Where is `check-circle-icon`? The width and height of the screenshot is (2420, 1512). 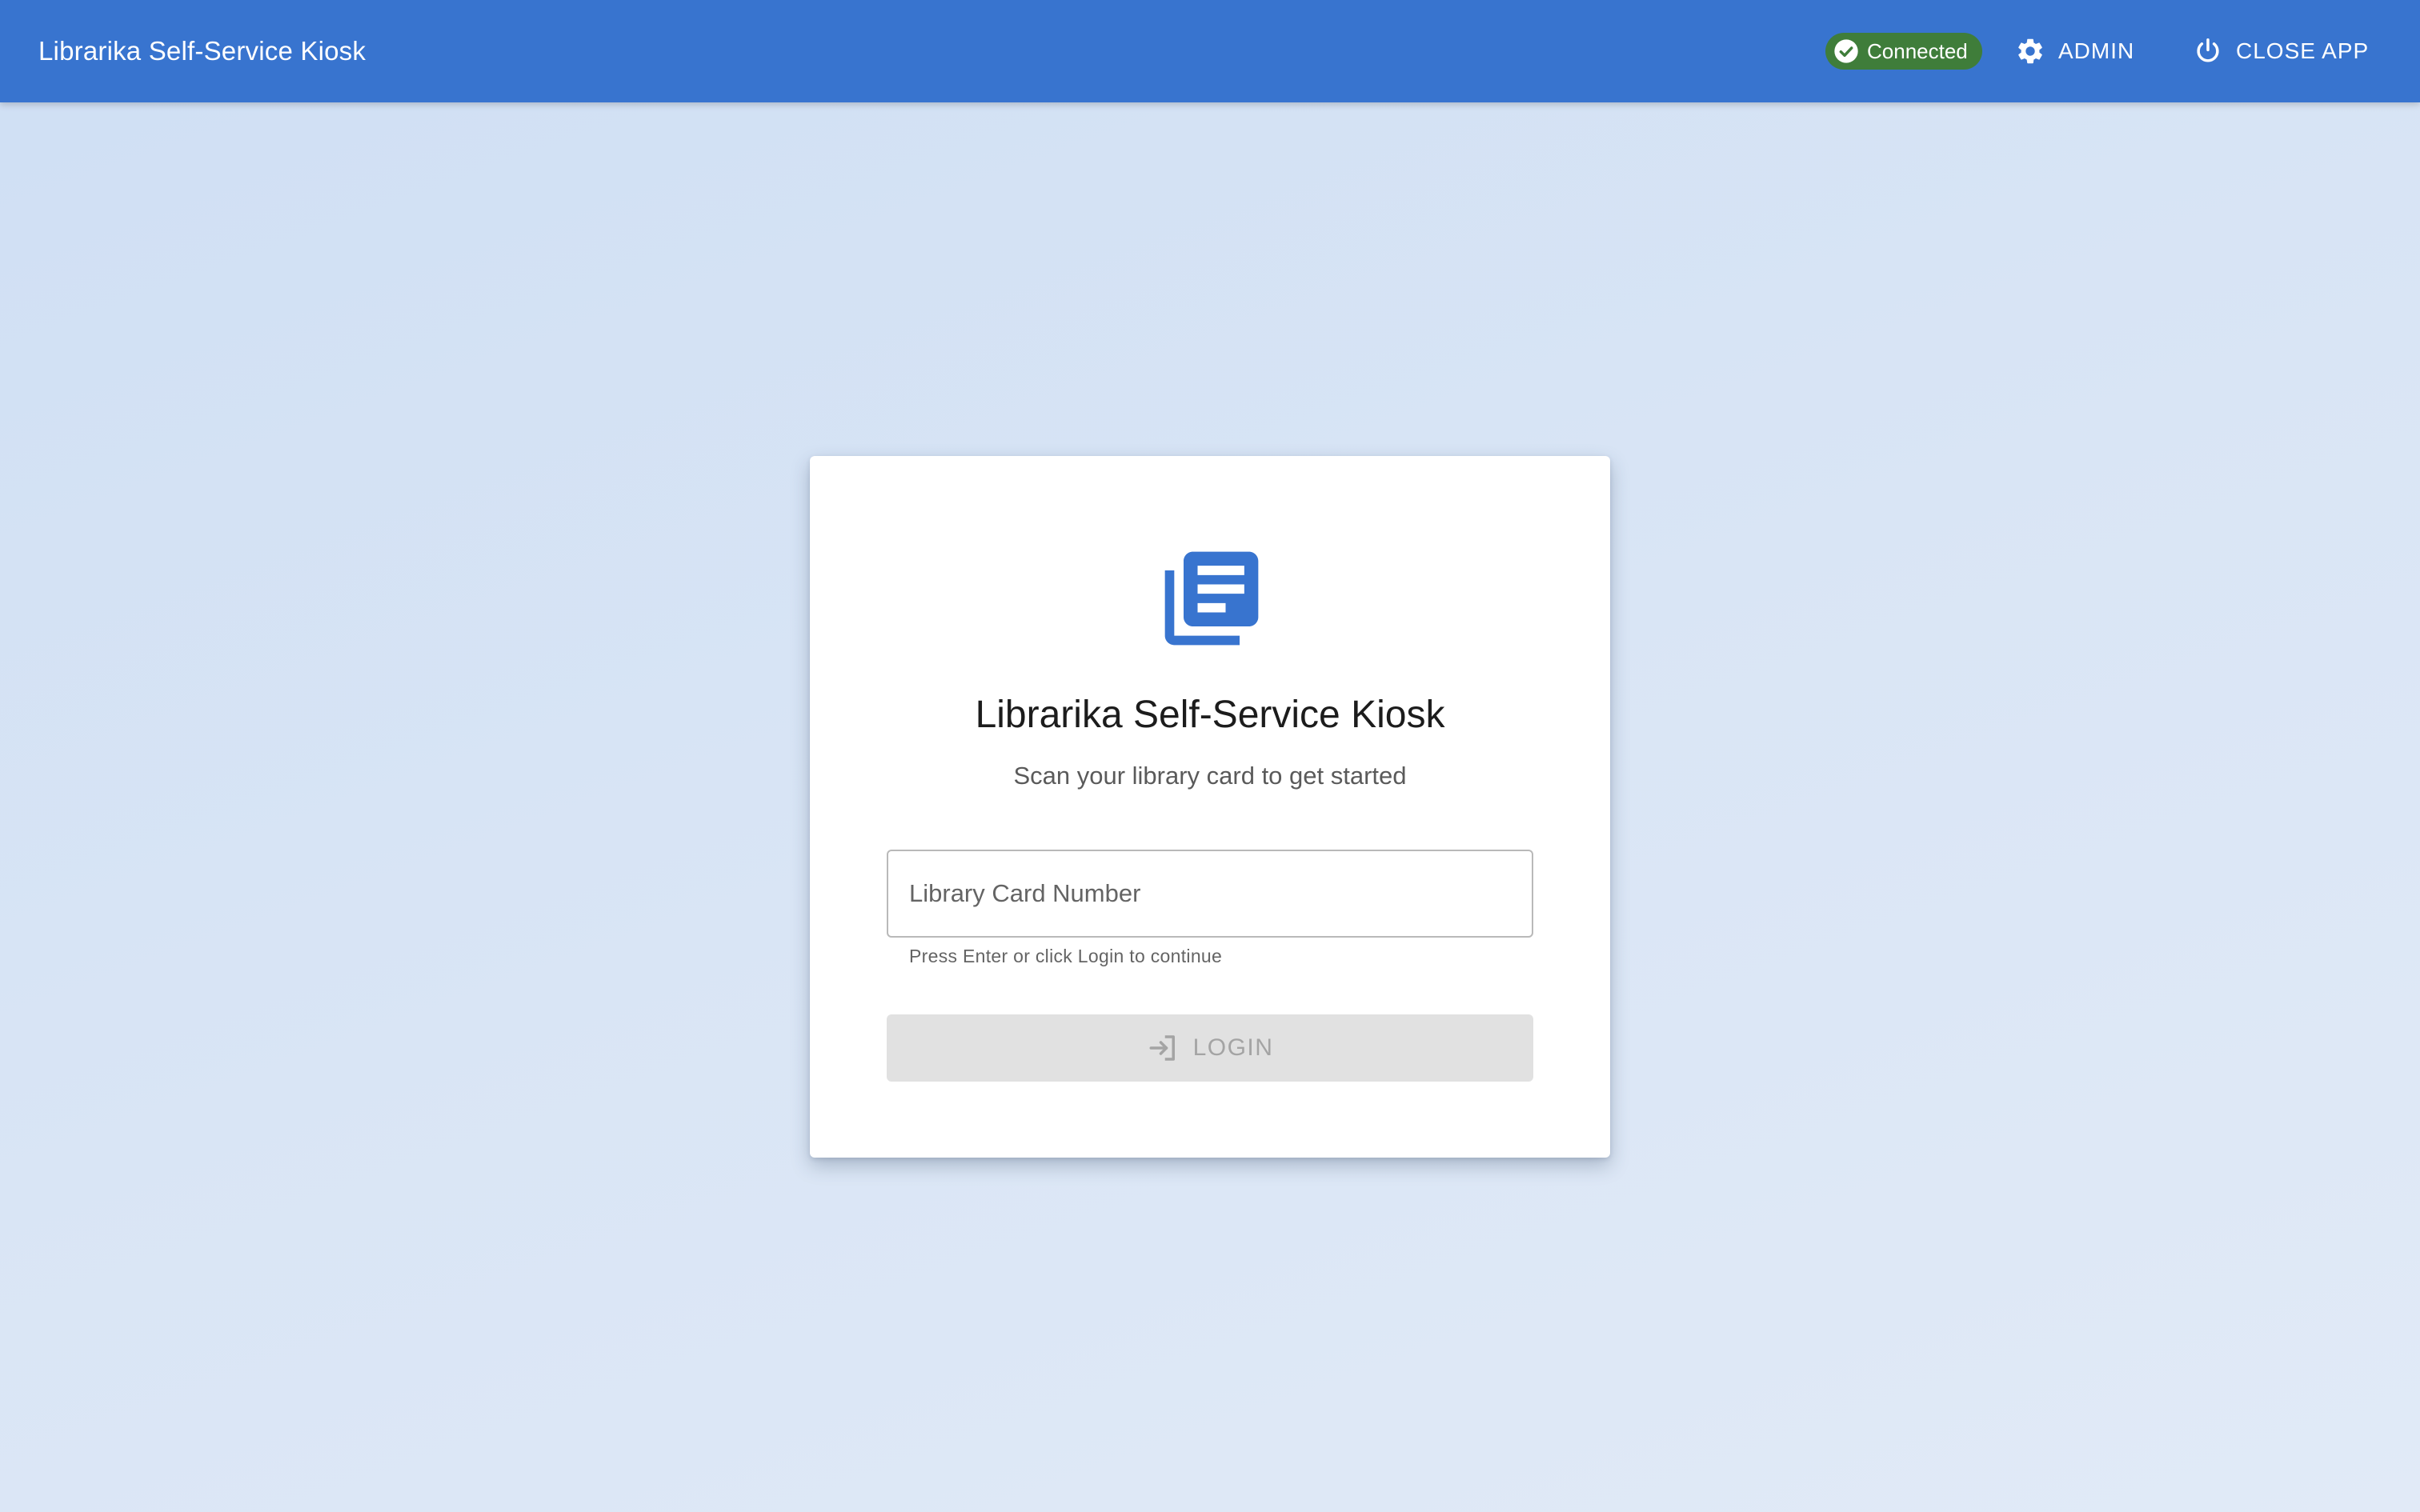 check-circle-icon is located at coordinates (1846, 51).